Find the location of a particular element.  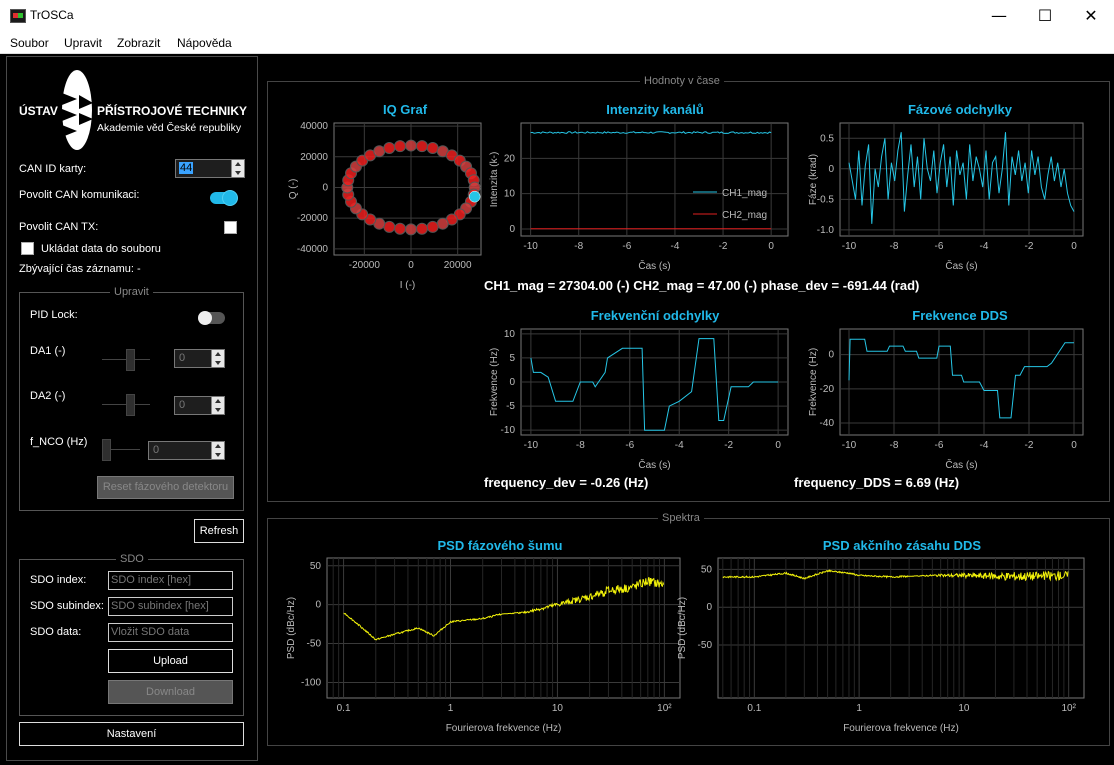

can-tx-label: Povolit CAN TX: is located at coordinates (59, 227).